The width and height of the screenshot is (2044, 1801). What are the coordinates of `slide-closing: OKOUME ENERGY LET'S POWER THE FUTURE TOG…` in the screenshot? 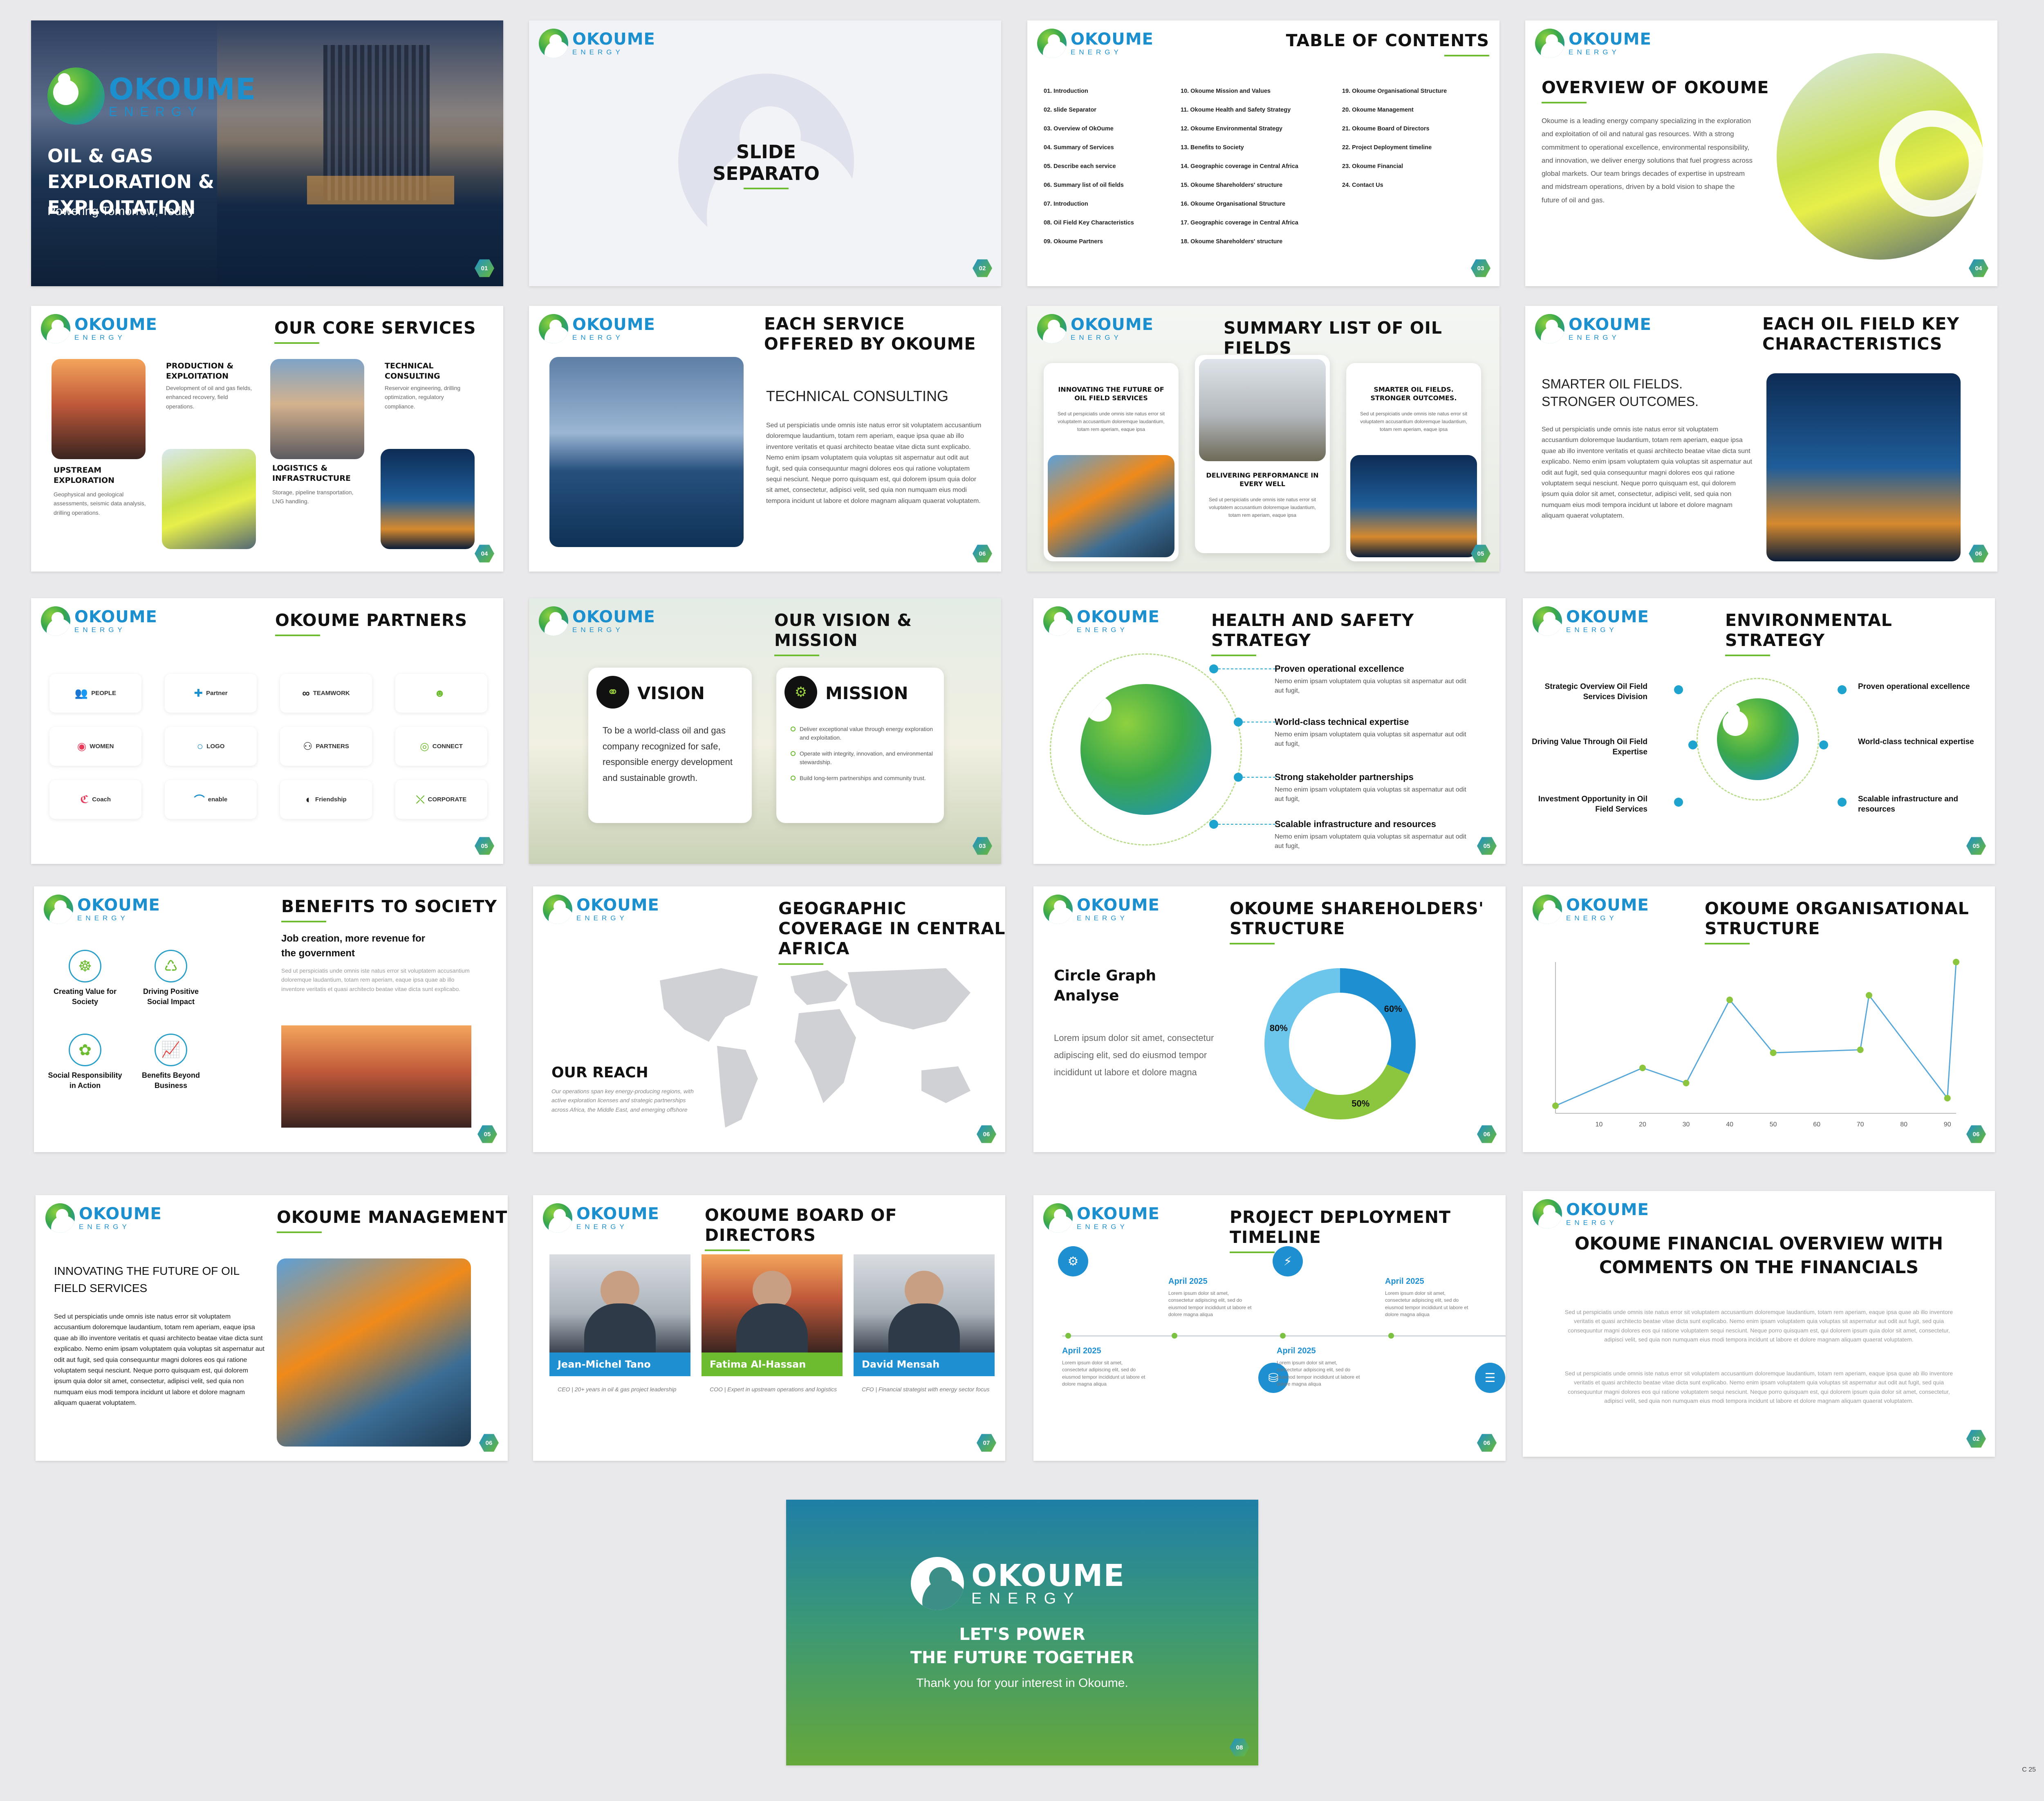 It's located at (1022, 1633).